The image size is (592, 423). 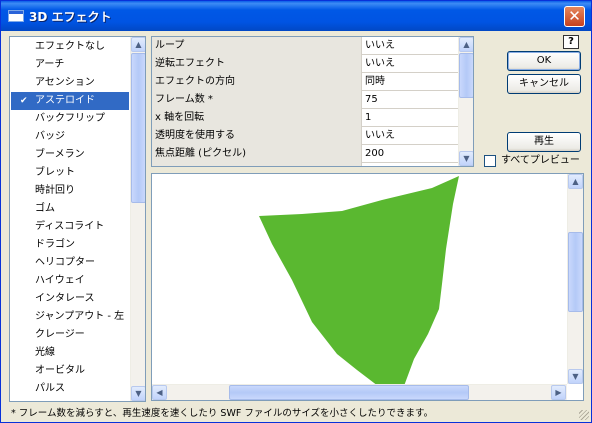 I want to click on effect-list-item-label: 時計回り, so click(x=55, y=190).